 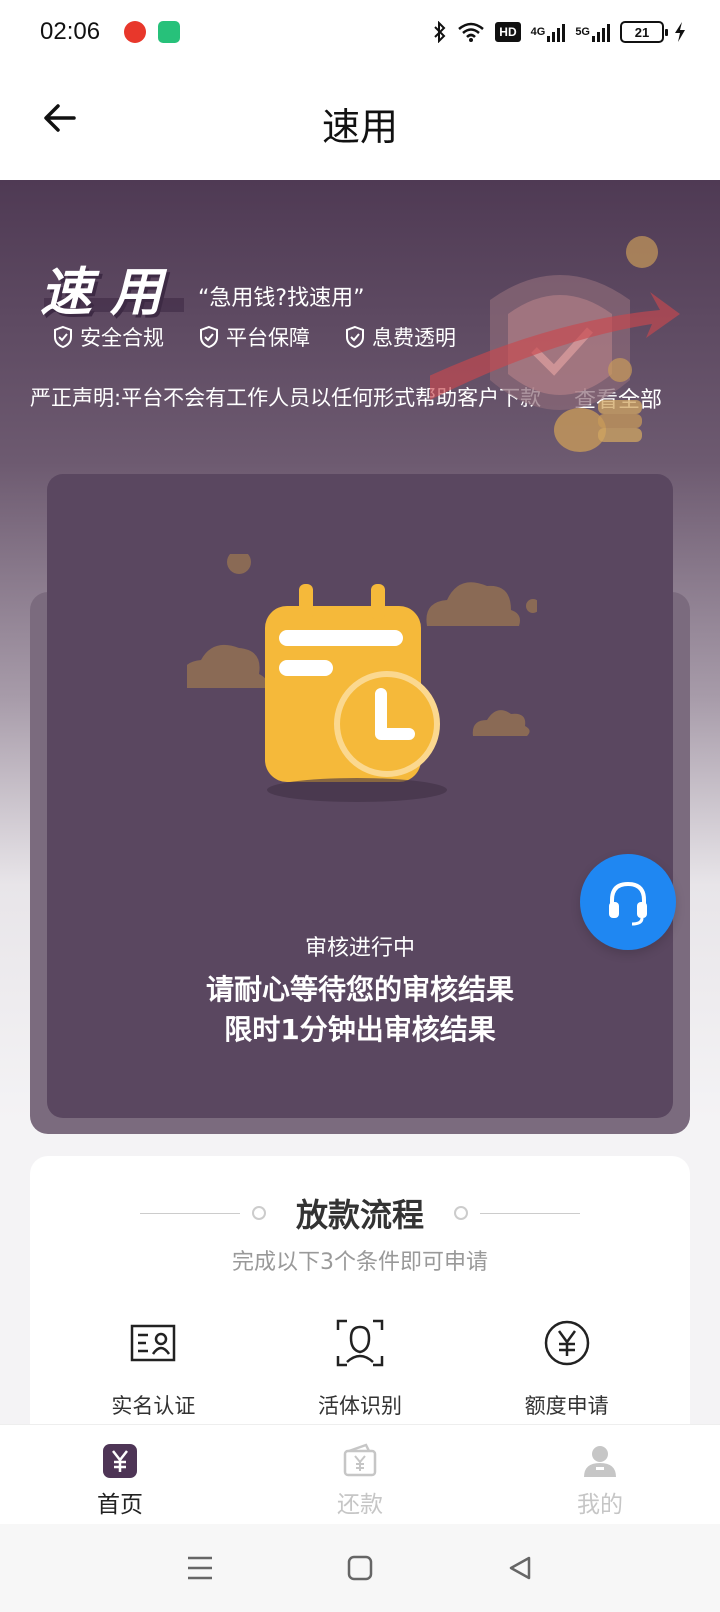 I want to click on triangle-back-icon, so click(x=520, y=1568).